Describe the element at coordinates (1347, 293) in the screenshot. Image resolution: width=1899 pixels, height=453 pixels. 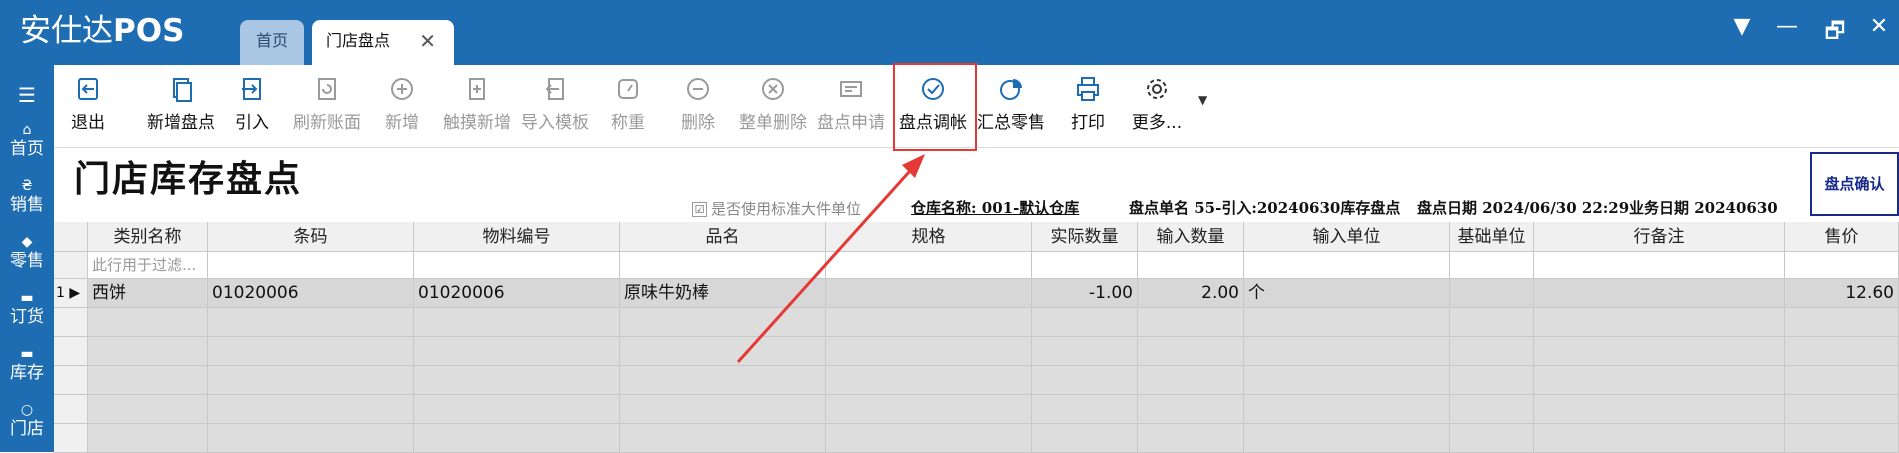
I see `cell-input-unit: 个` at that location.